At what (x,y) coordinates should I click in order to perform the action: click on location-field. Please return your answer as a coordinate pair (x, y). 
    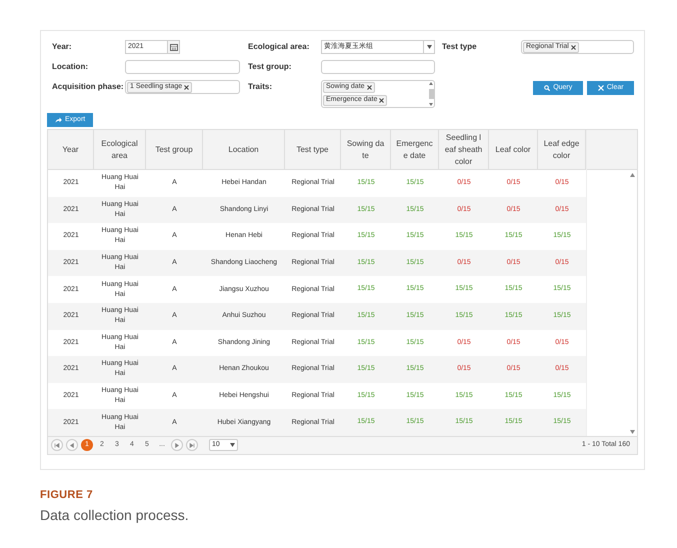
    Looking at the image, I should click on (182, 67).